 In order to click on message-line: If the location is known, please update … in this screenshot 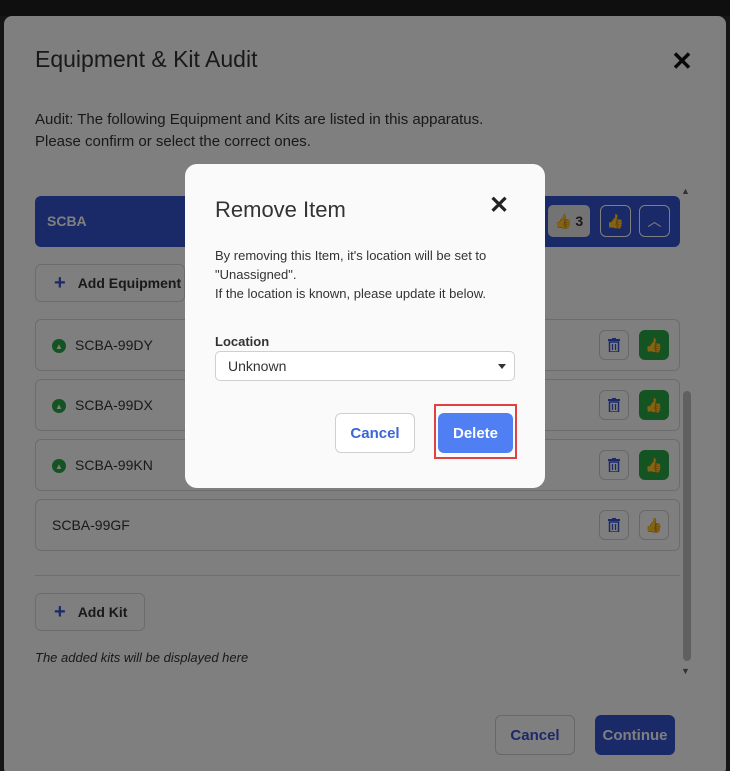, I will do `click(351, 293)`.